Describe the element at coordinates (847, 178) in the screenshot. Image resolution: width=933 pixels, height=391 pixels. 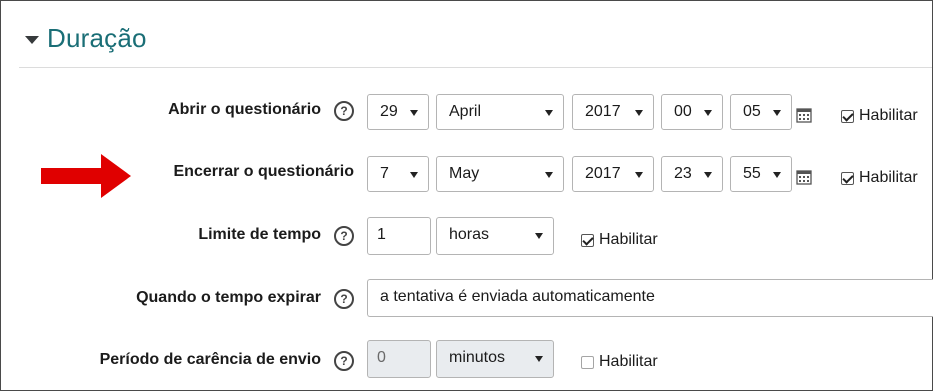
I see `close-enable-checkbox` at that location.